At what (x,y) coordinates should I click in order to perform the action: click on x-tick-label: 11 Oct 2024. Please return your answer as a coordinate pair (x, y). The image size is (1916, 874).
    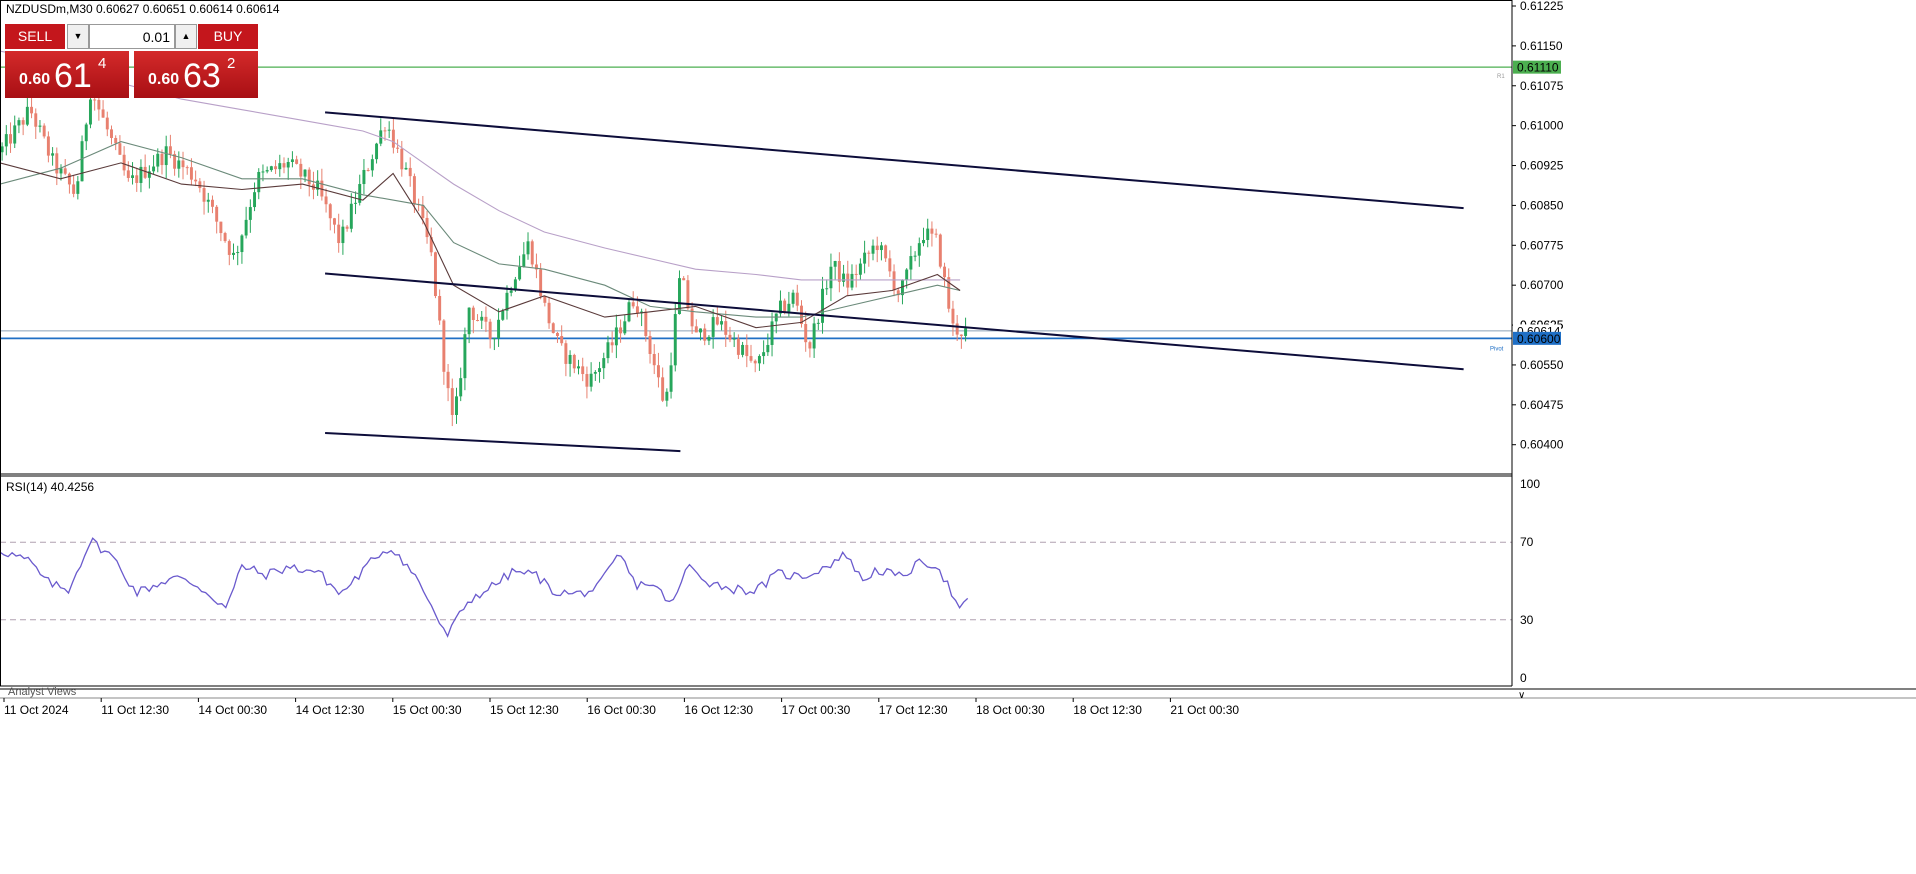
    Looking at the image, I should click on (36, 710).